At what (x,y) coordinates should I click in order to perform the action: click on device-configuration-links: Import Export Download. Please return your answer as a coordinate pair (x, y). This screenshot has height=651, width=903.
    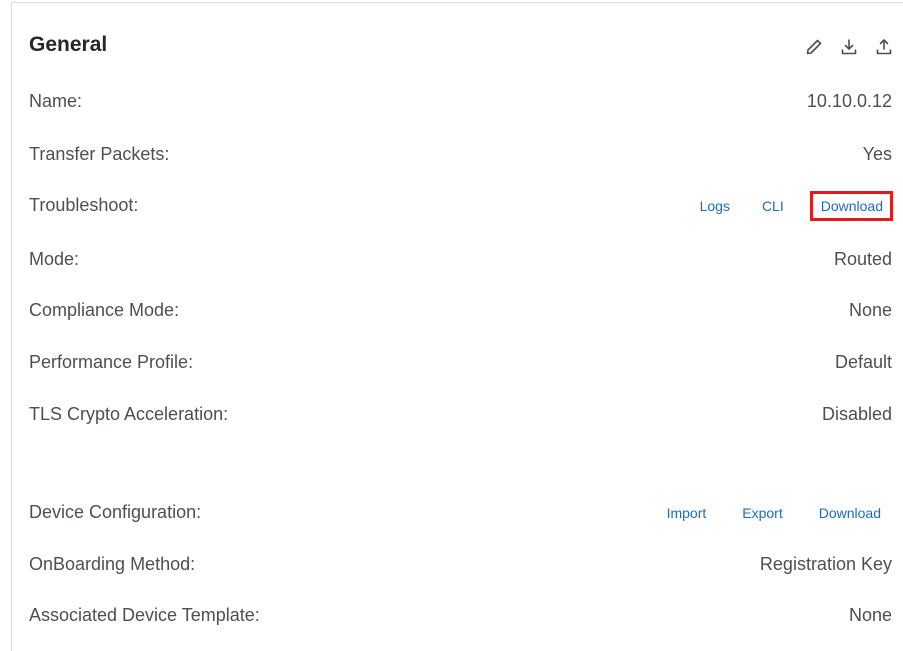
    Looking at the image, I should click on (774, 513).